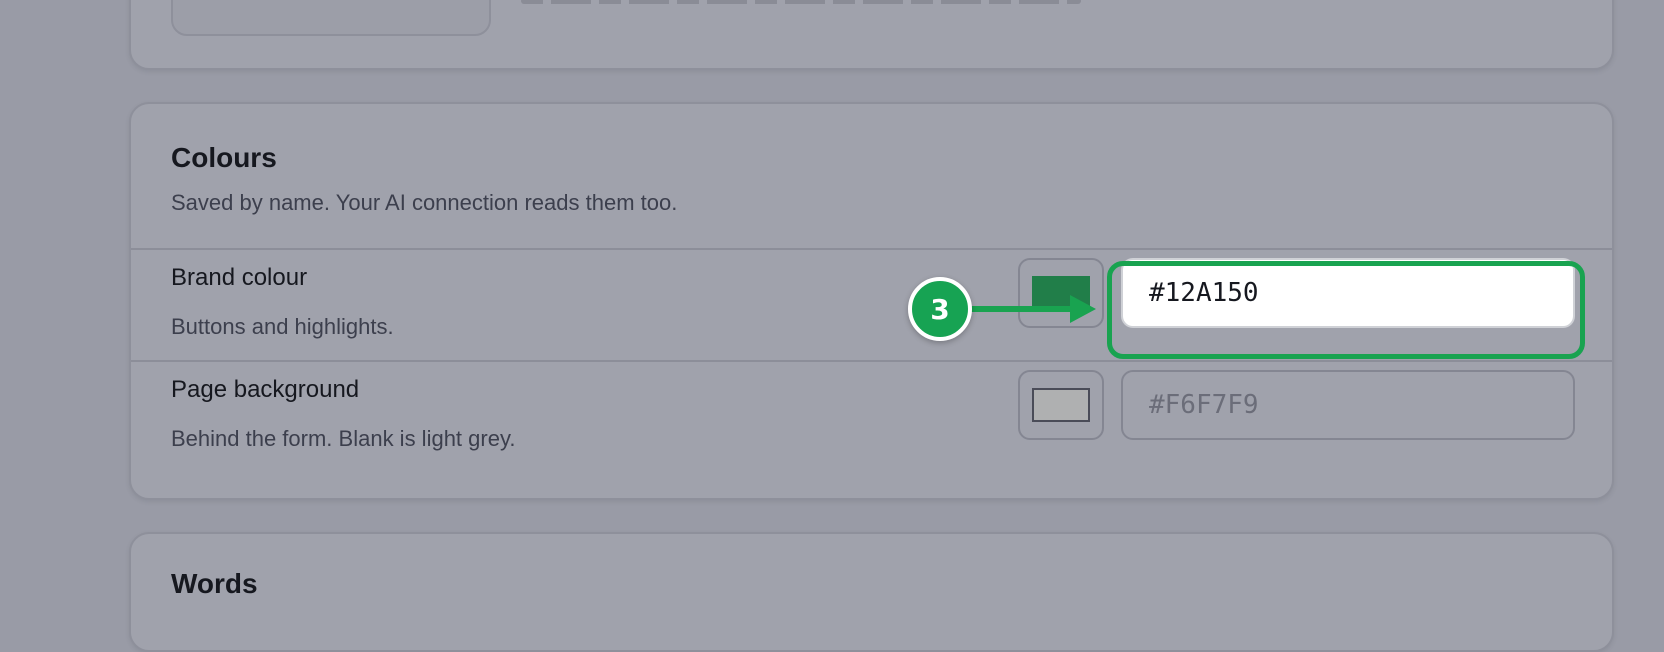  What do you see at coordinates (871, 35) in the screenshot?
I see `previous-settings-card` at bounding box center [871, 35].